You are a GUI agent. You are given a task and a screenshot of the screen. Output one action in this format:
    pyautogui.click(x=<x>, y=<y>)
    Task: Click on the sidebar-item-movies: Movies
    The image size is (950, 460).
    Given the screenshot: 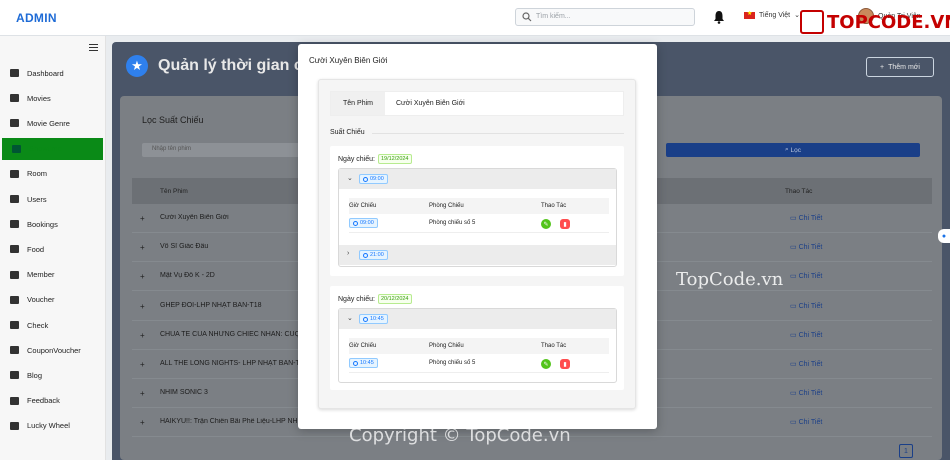 What is the action you would take?
    pyautogui.click(x=53, y=98)
    